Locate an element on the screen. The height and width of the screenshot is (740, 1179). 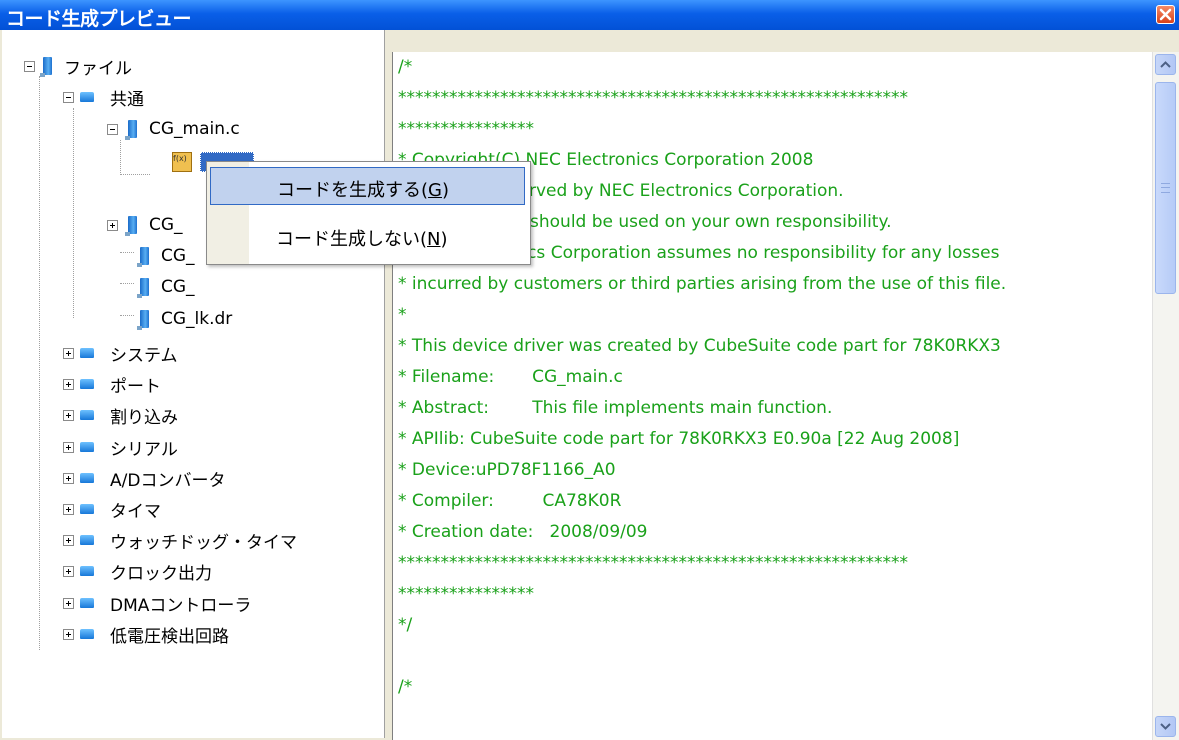
title-bar: コード生成プレビュー is located at coordinates (589, 15).